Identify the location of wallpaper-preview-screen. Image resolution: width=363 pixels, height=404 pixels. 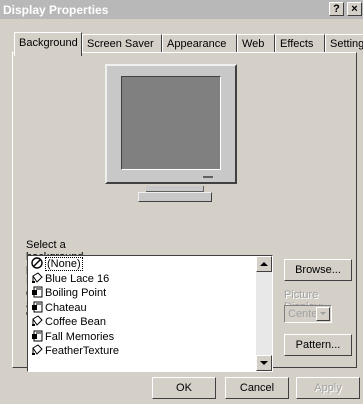
(171, 123).